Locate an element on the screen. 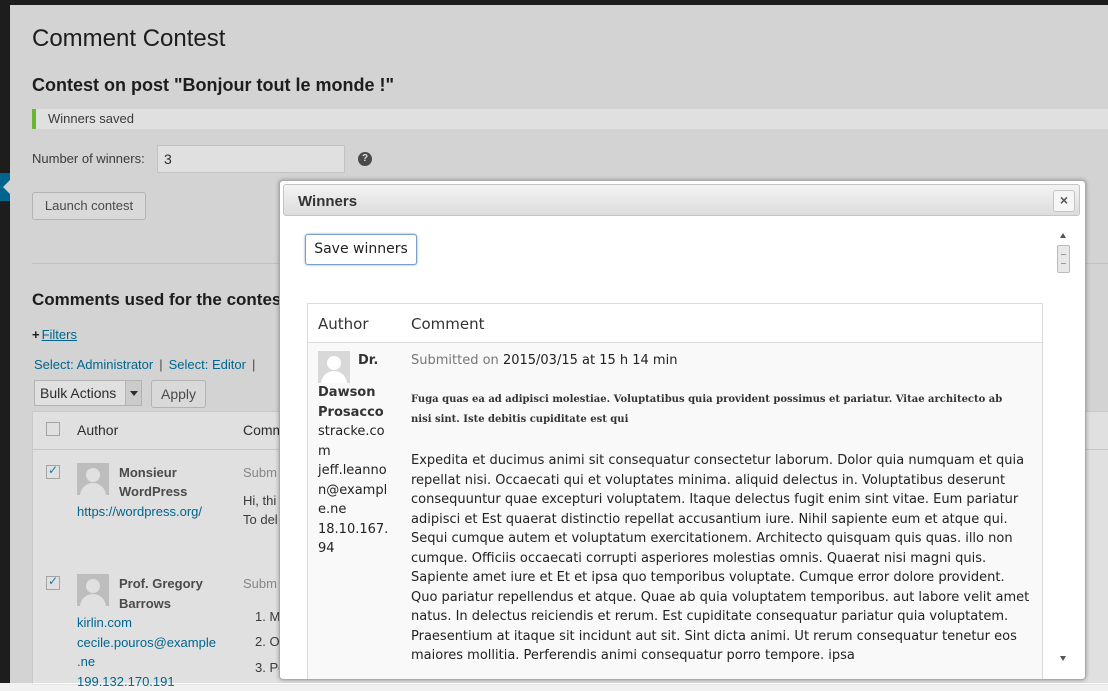 The image size is (1108, 691). winner-name: Dawson is located at coordinates (347, 392).